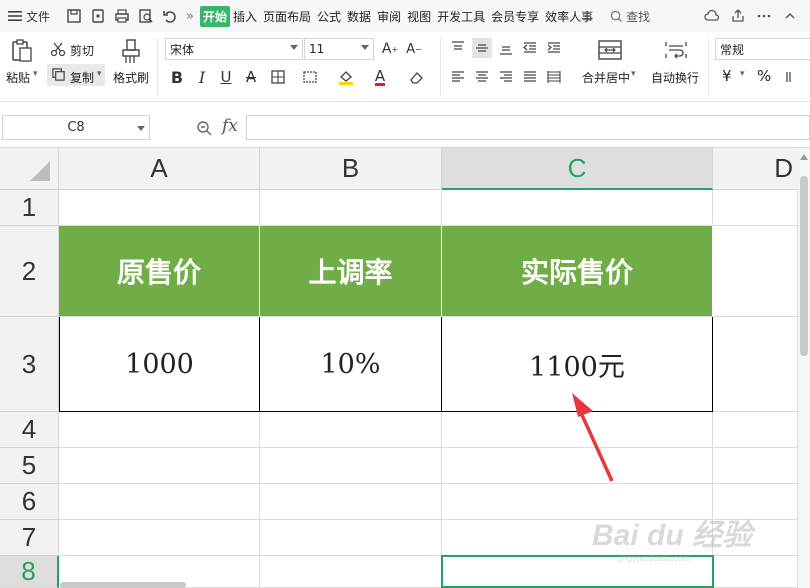  Describe the element at coordinates (159, 466) in the screenshot. I see `cell-a5` at that location.